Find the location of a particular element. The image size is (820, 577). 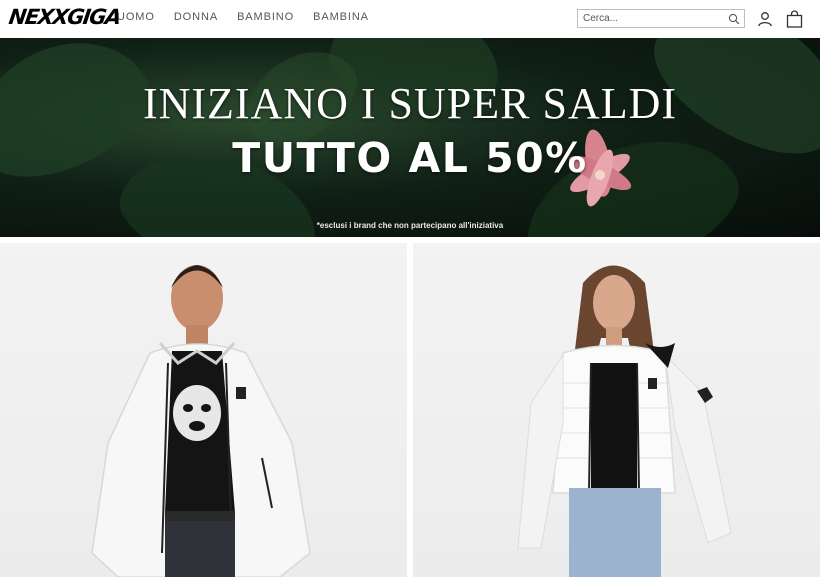

nav-item-uomo: UOMO is located at coordinates (136, 17).